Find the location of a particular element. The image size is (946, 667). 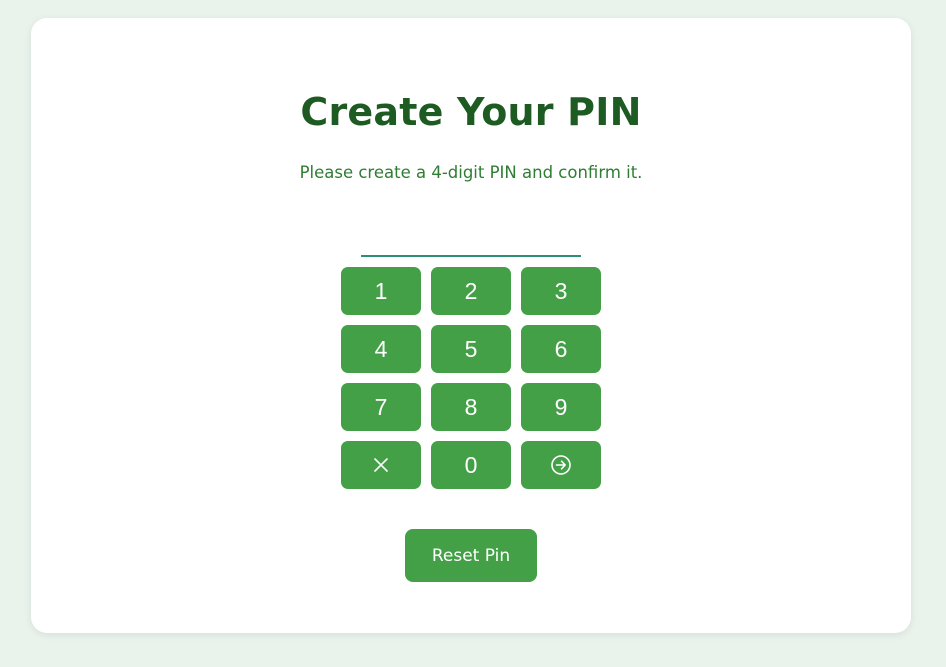

key-3: 3 is located at coordinates (561, 291).